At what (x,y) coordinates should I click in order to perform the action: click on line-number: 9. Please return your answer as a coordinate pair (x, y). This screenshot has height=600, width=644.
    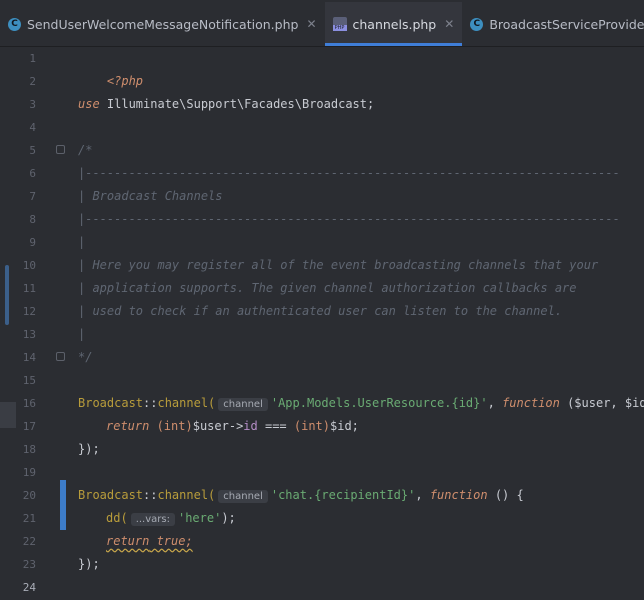
    Looking at the image, I should click on (32, 242).